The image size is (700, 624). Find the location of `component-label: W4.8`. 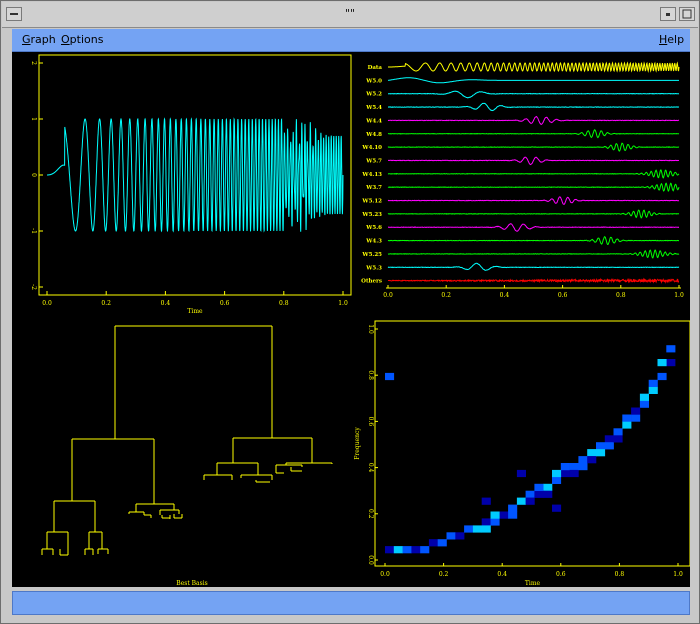

component-label: W4.8 is located at coordinates (373, 135).